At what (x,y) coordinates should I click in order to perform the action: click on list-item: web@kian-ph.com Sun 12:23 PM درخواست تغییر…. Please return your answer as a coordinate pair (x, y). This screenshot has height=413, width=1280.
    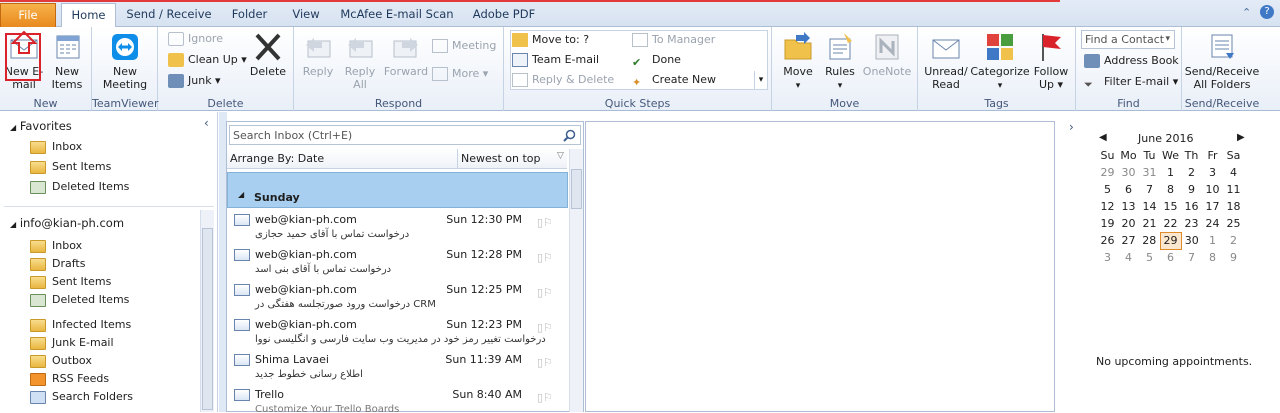
    Looking at the image, I should click on (397, 332).